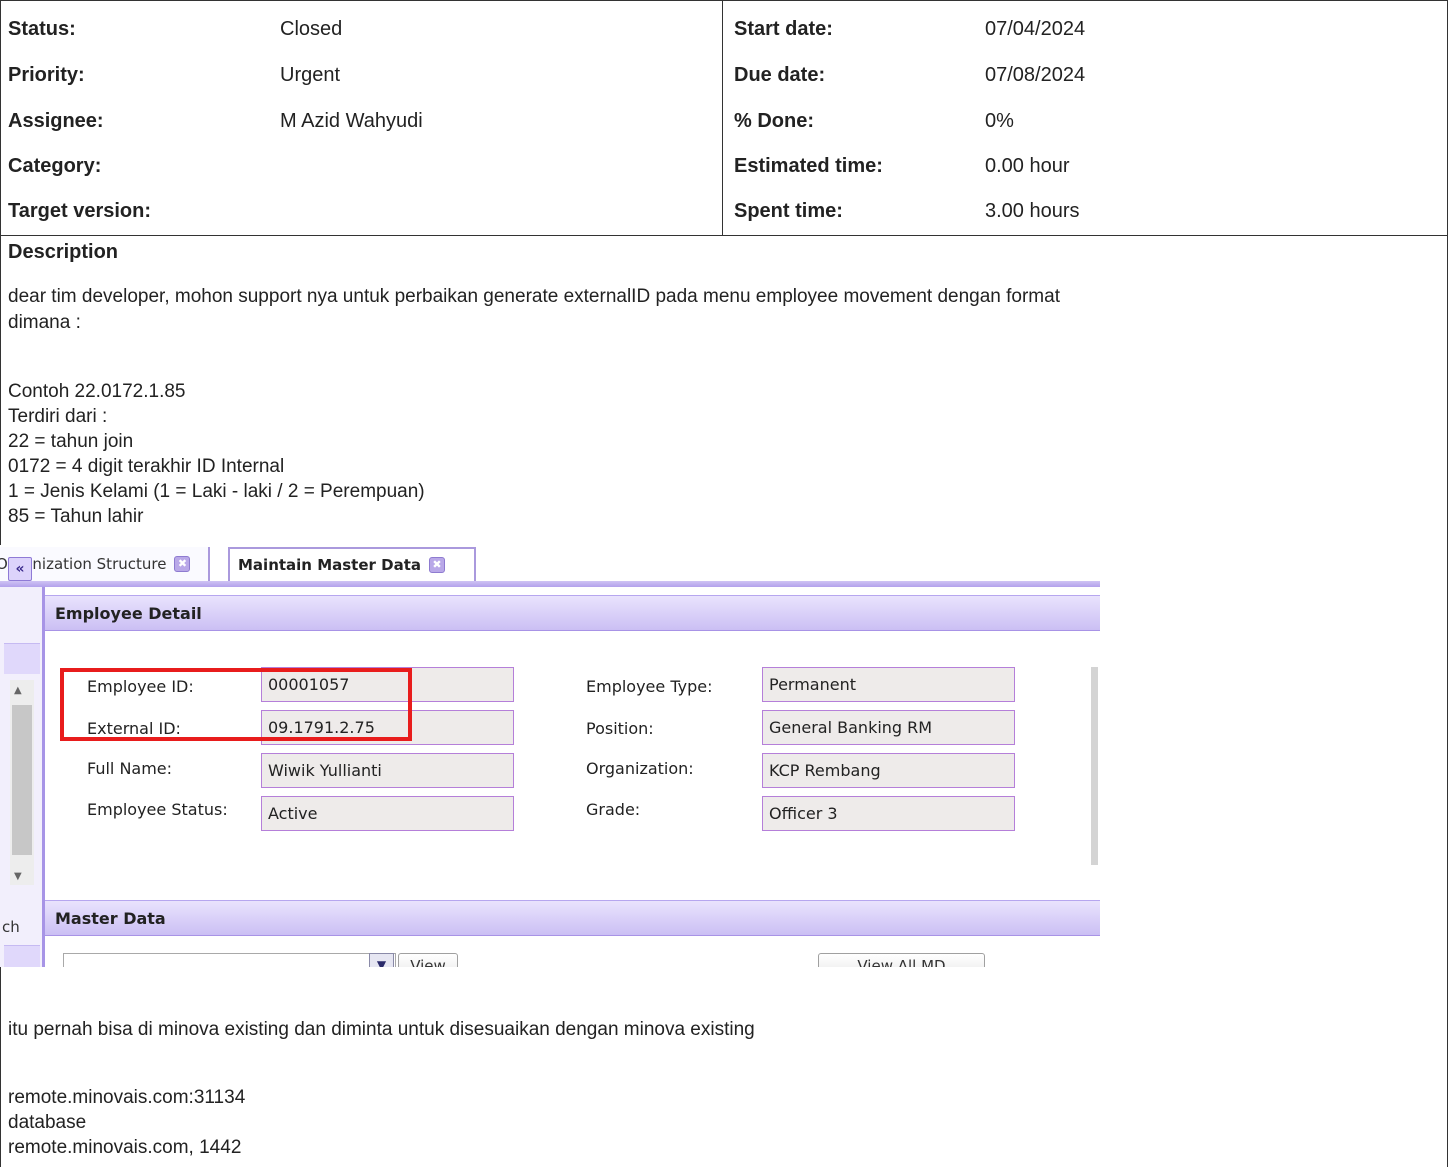  I want to click on done-value: 0%, so click(999, 121).